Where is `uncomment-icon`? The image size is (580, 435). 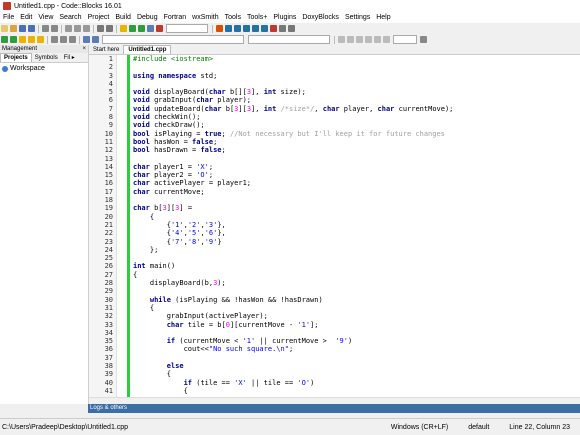
uncomment-icon is located at coordinates (63, 39).